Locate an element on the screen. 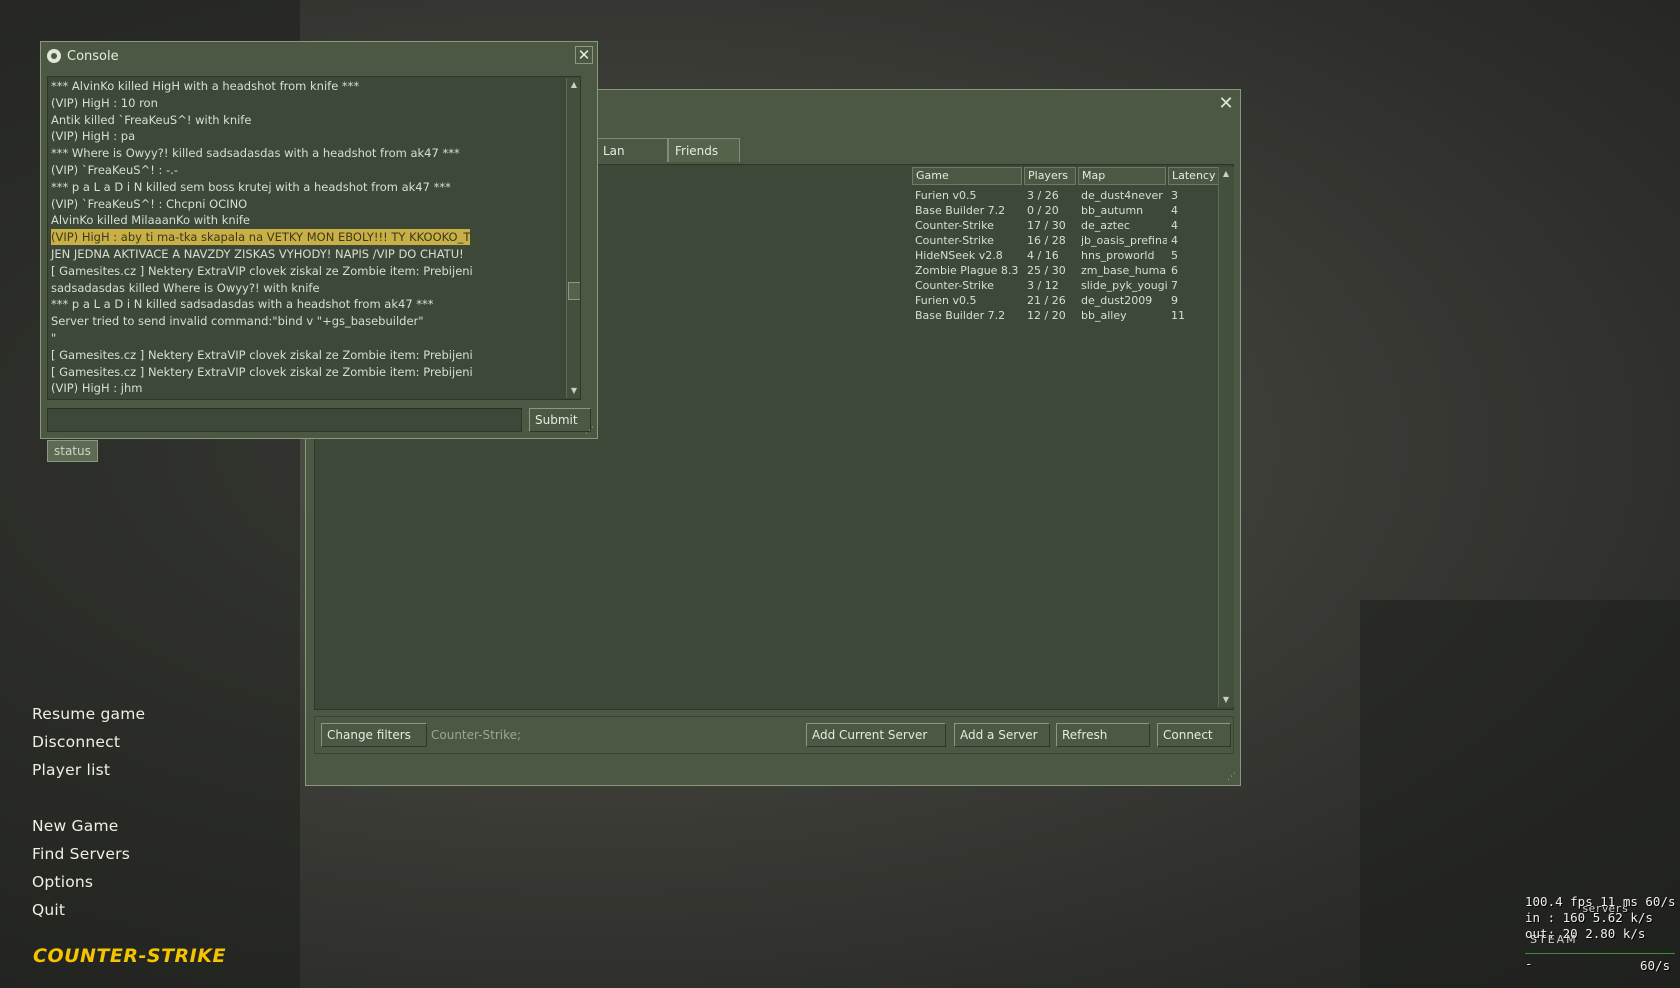 The height and width of the screenshot is (988, 1680). server-latency-cell: 11 is located at coordinates (1178, 315).